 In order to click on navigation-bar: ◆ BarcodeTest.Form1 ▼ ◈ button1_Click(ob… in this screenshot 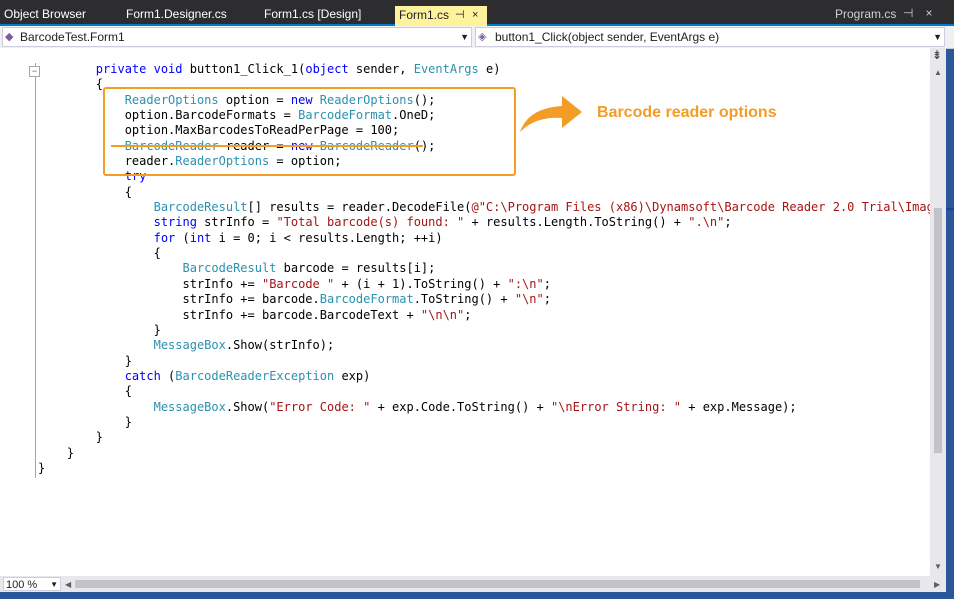, I will do `click(477, 37)`.